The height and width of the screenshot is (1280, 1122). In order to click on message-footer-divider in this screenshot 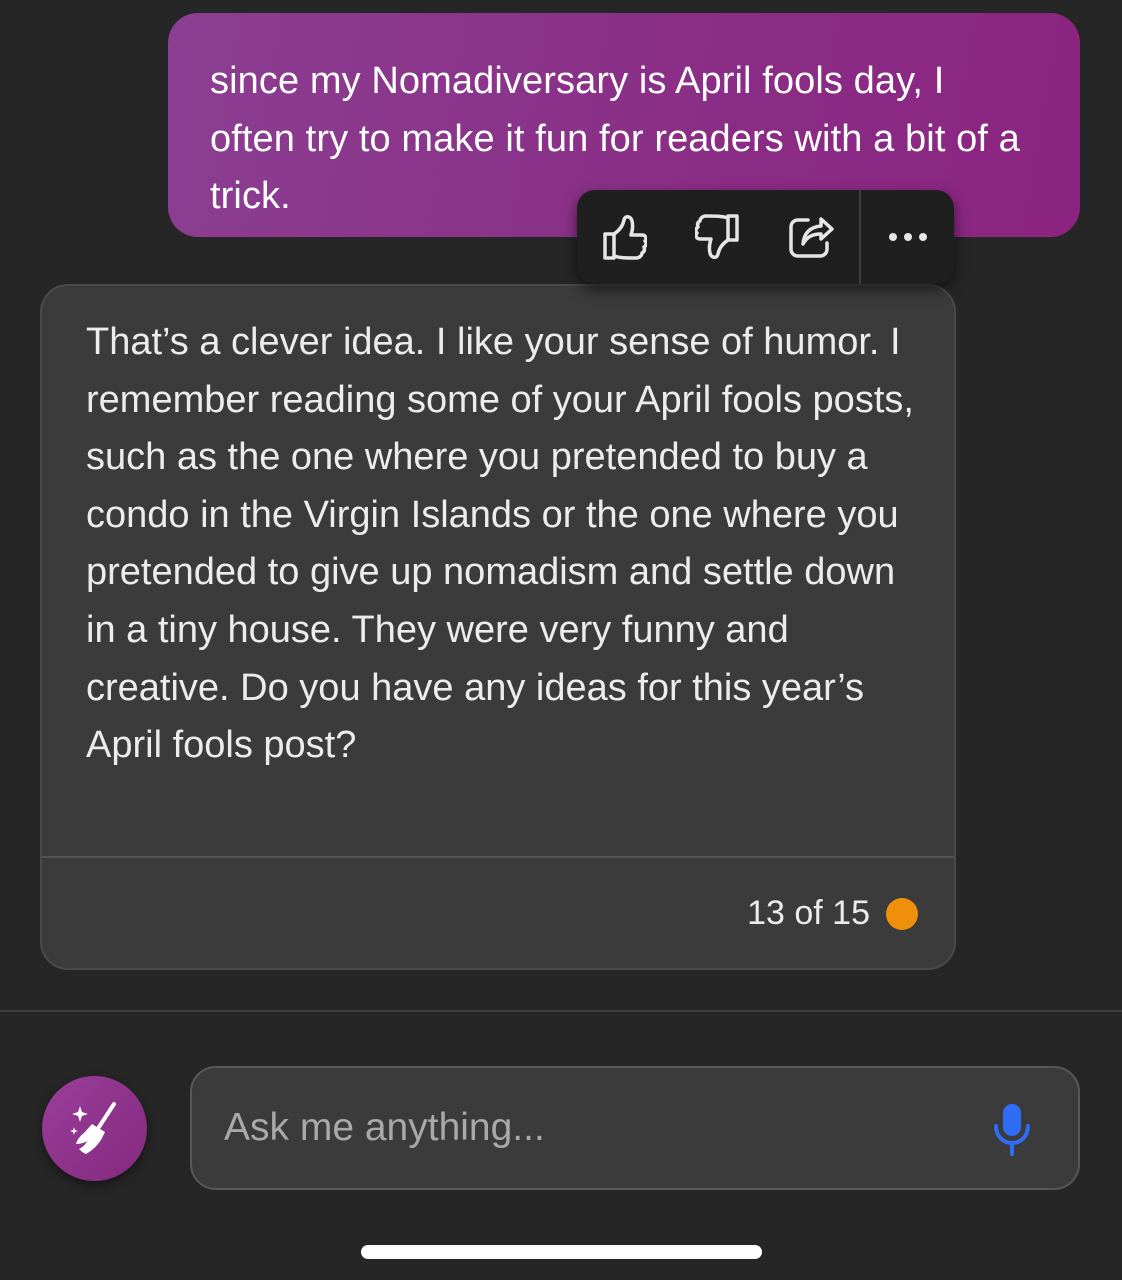, I will do `click(498, 857)`.